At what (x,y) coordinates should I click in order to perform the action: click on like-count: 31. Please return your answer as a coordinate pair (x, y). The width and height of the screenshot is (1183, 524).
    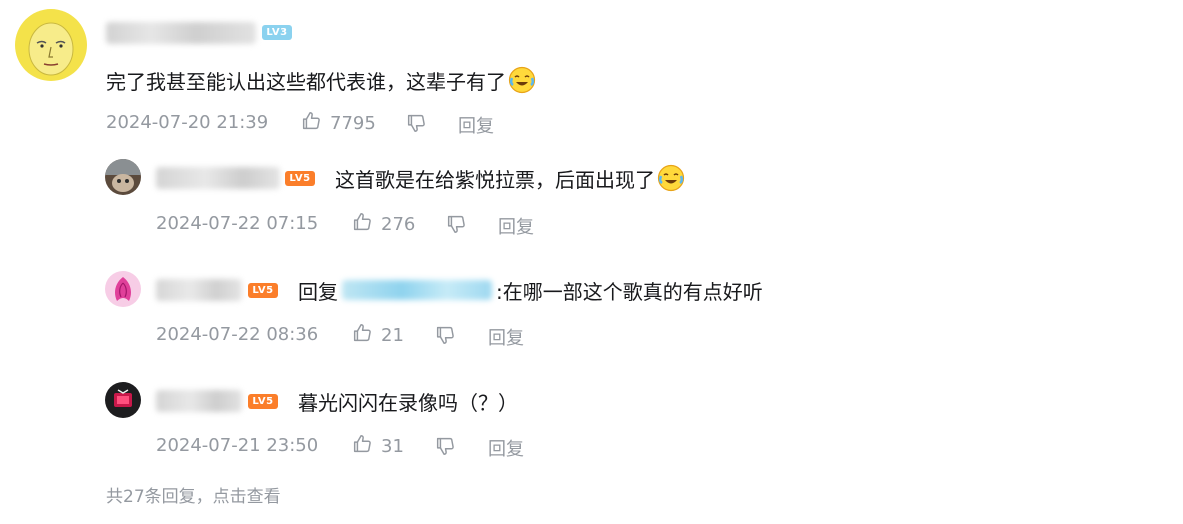
    Looking at the image, I should click on (392, 446).